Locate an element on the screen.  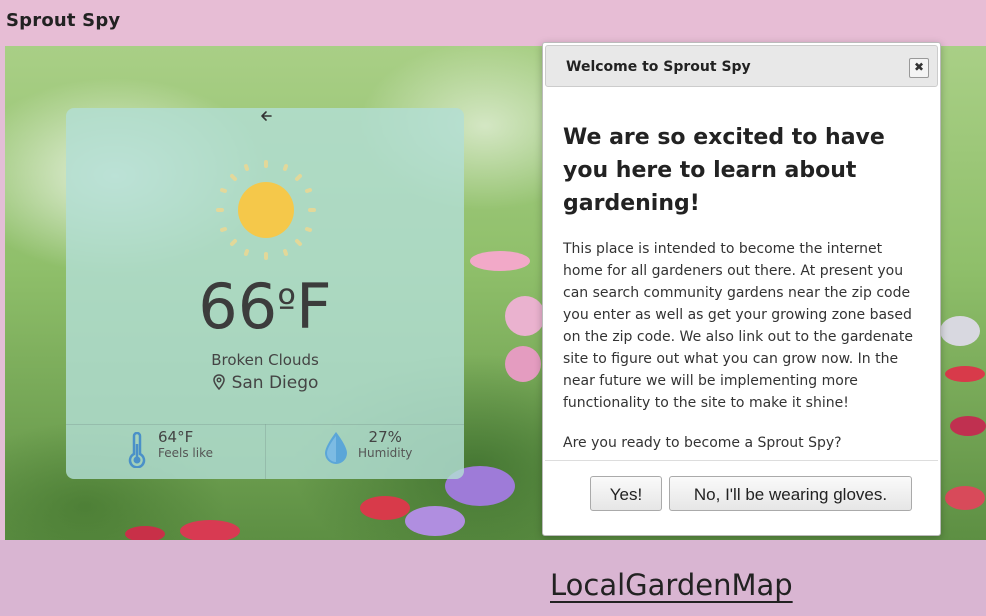
modal-title: Welcome to Sprout Spy is located at coordinates (658, 67).